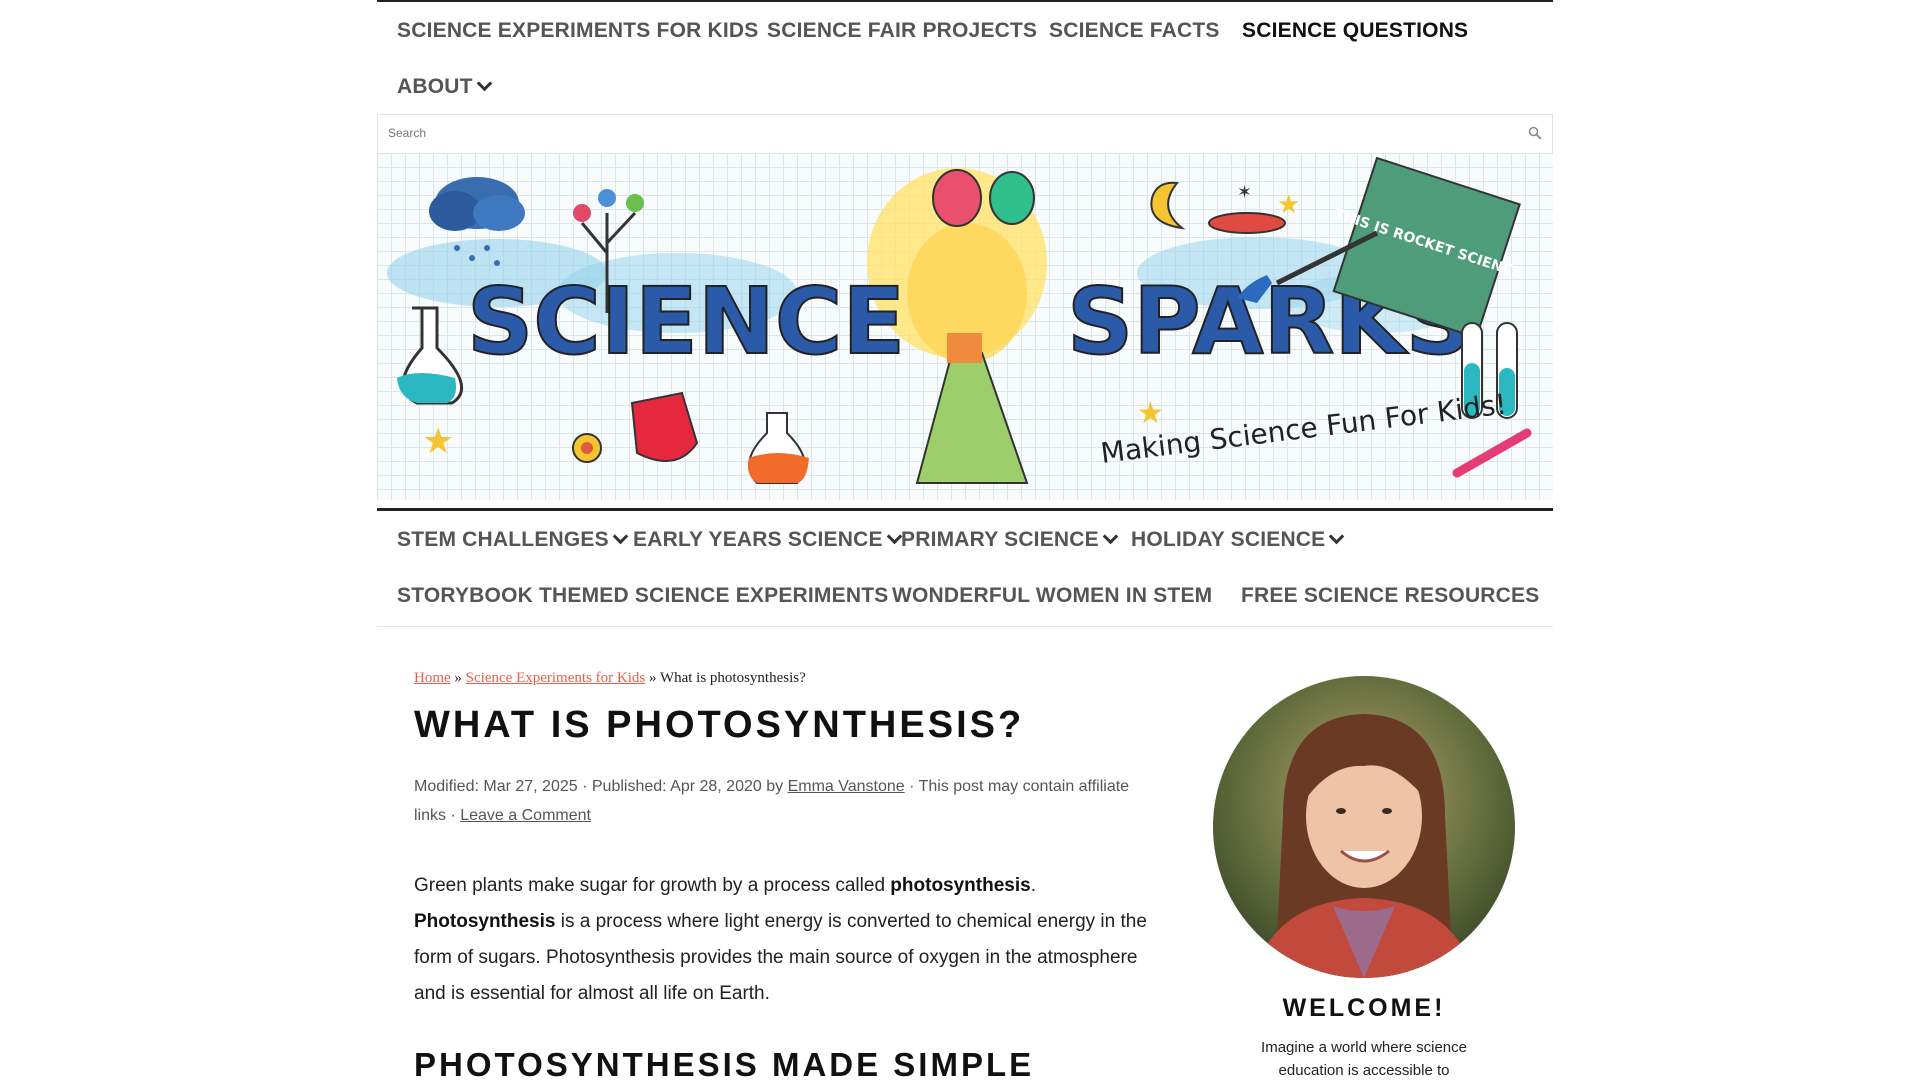  Describe the element at coordinates (1228, 539) in the screenshot. I see `nav-holiday-science-label: HOLIDAY SCIENCE` at that location.